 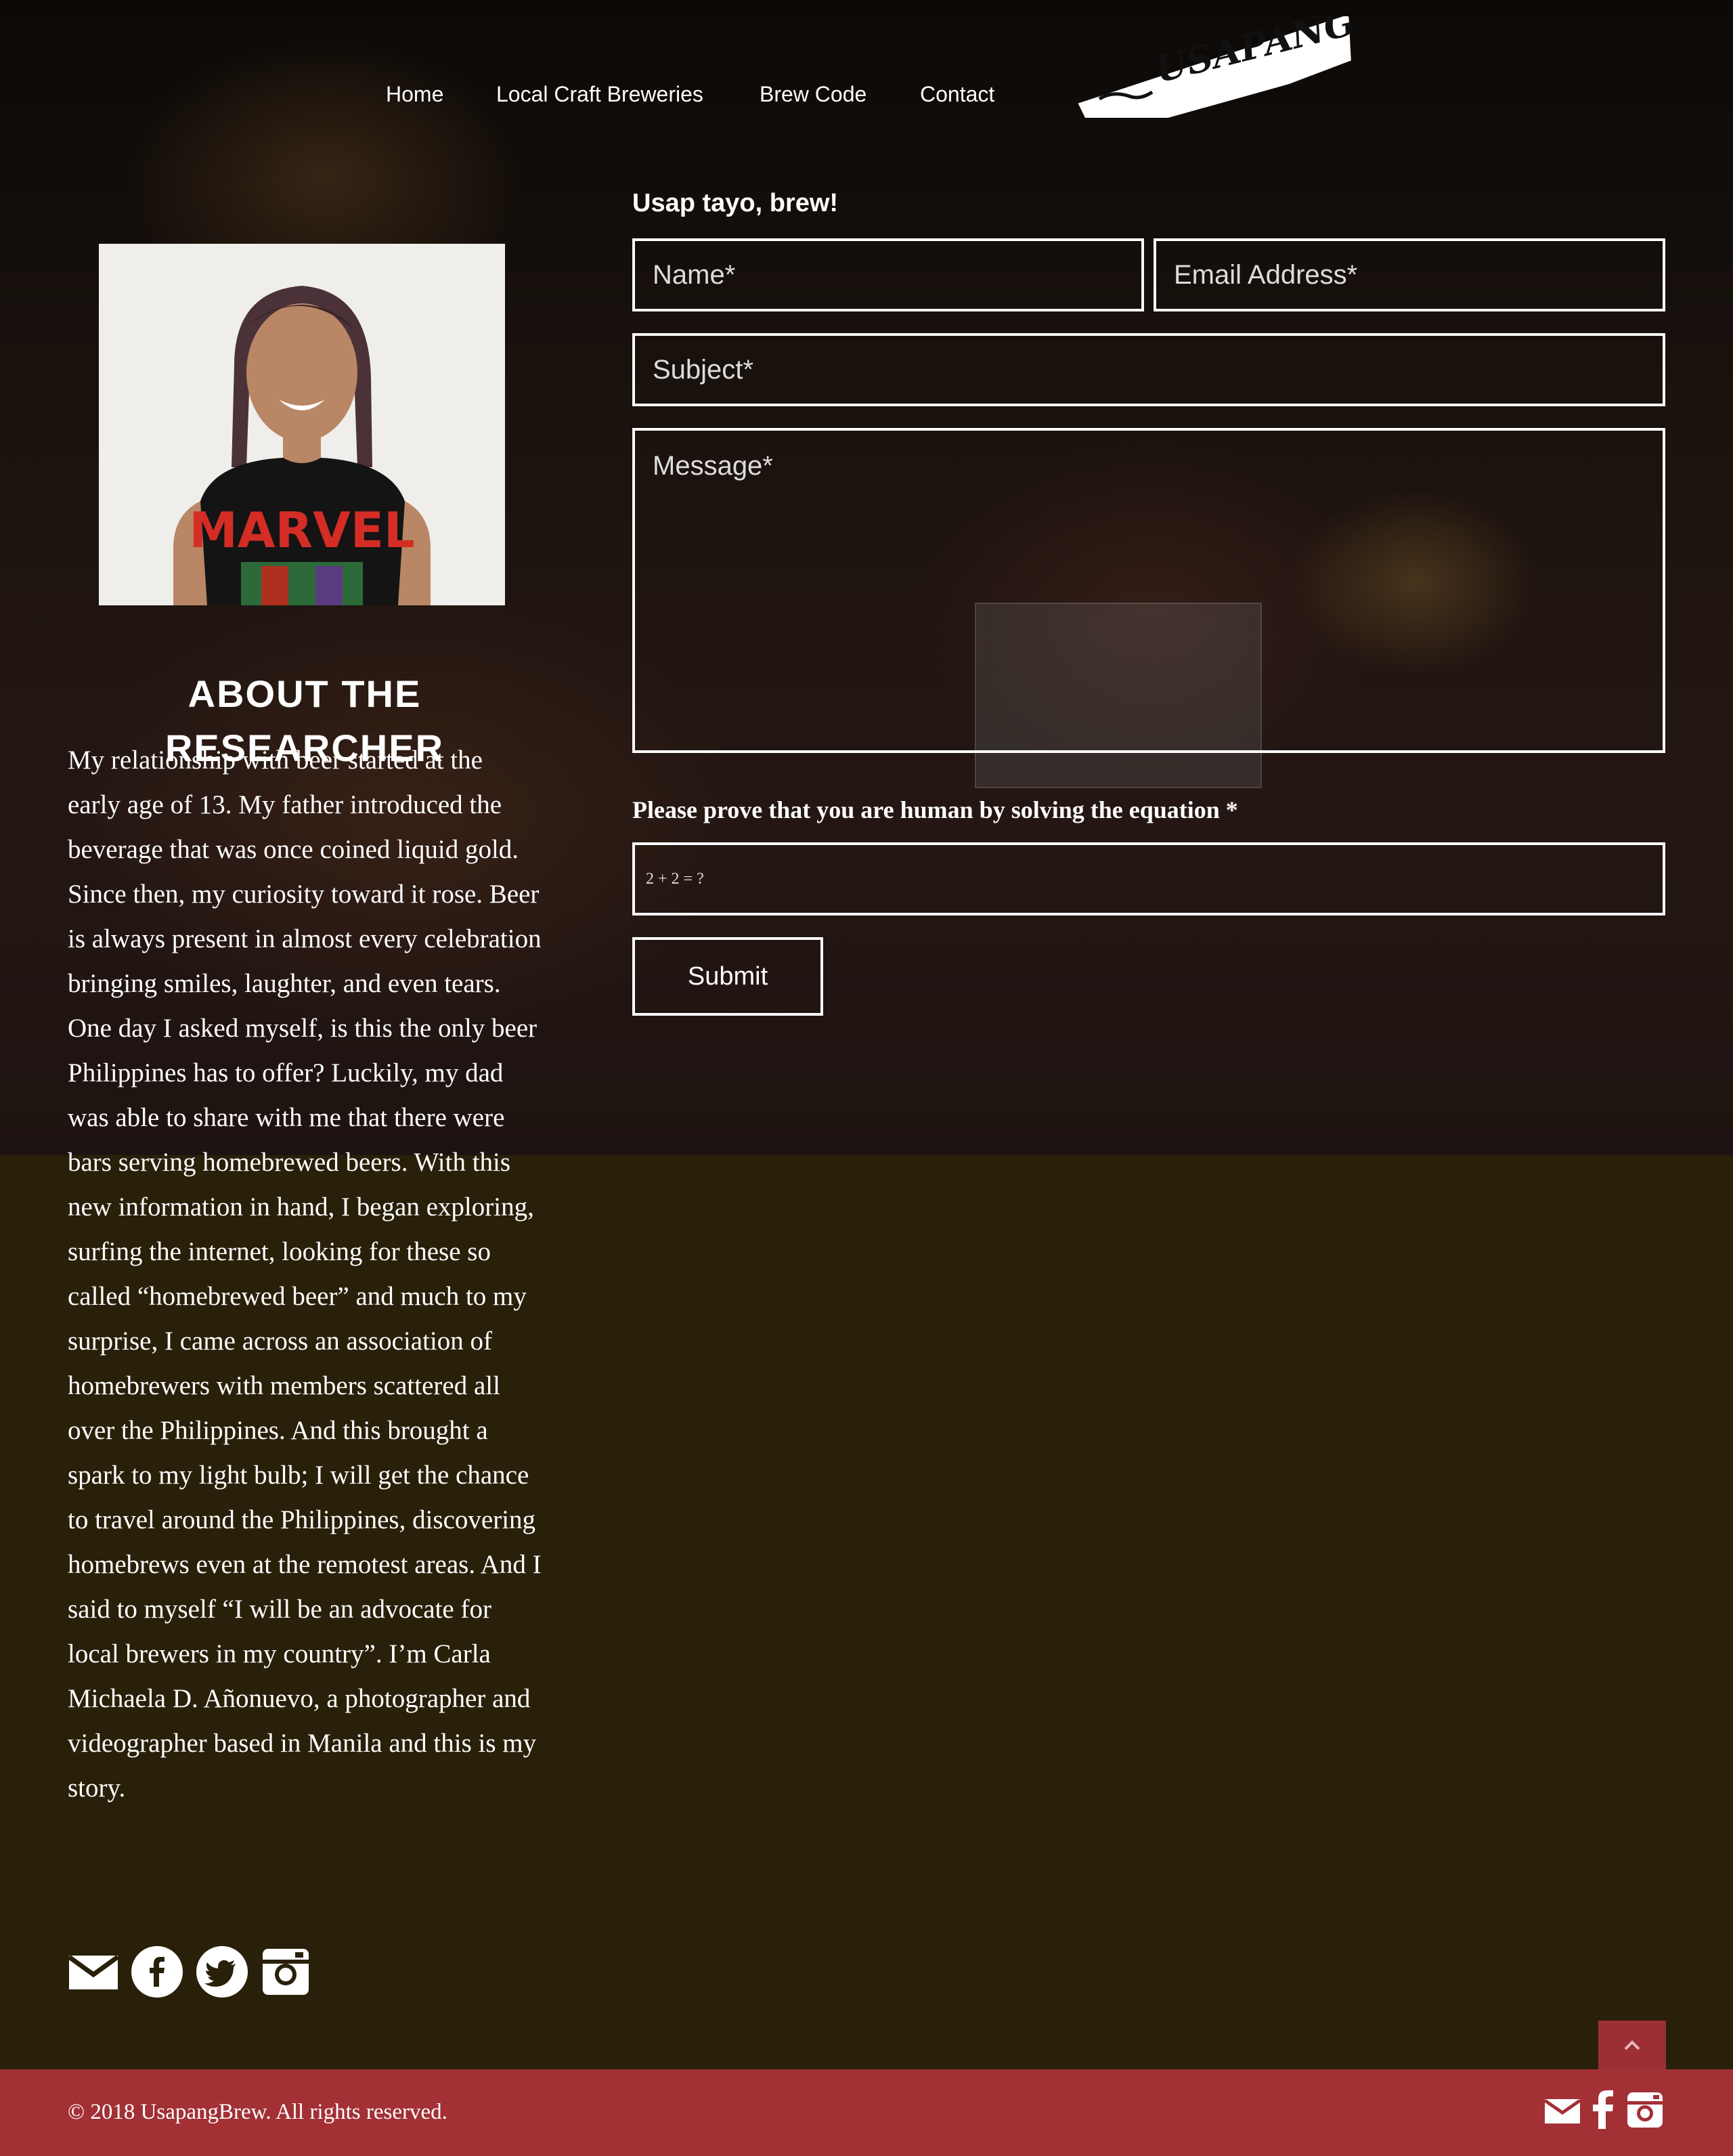 I want to click on footer: © 2018 UsapangBrew. All rights reserved., so click(x=866, y=2112).